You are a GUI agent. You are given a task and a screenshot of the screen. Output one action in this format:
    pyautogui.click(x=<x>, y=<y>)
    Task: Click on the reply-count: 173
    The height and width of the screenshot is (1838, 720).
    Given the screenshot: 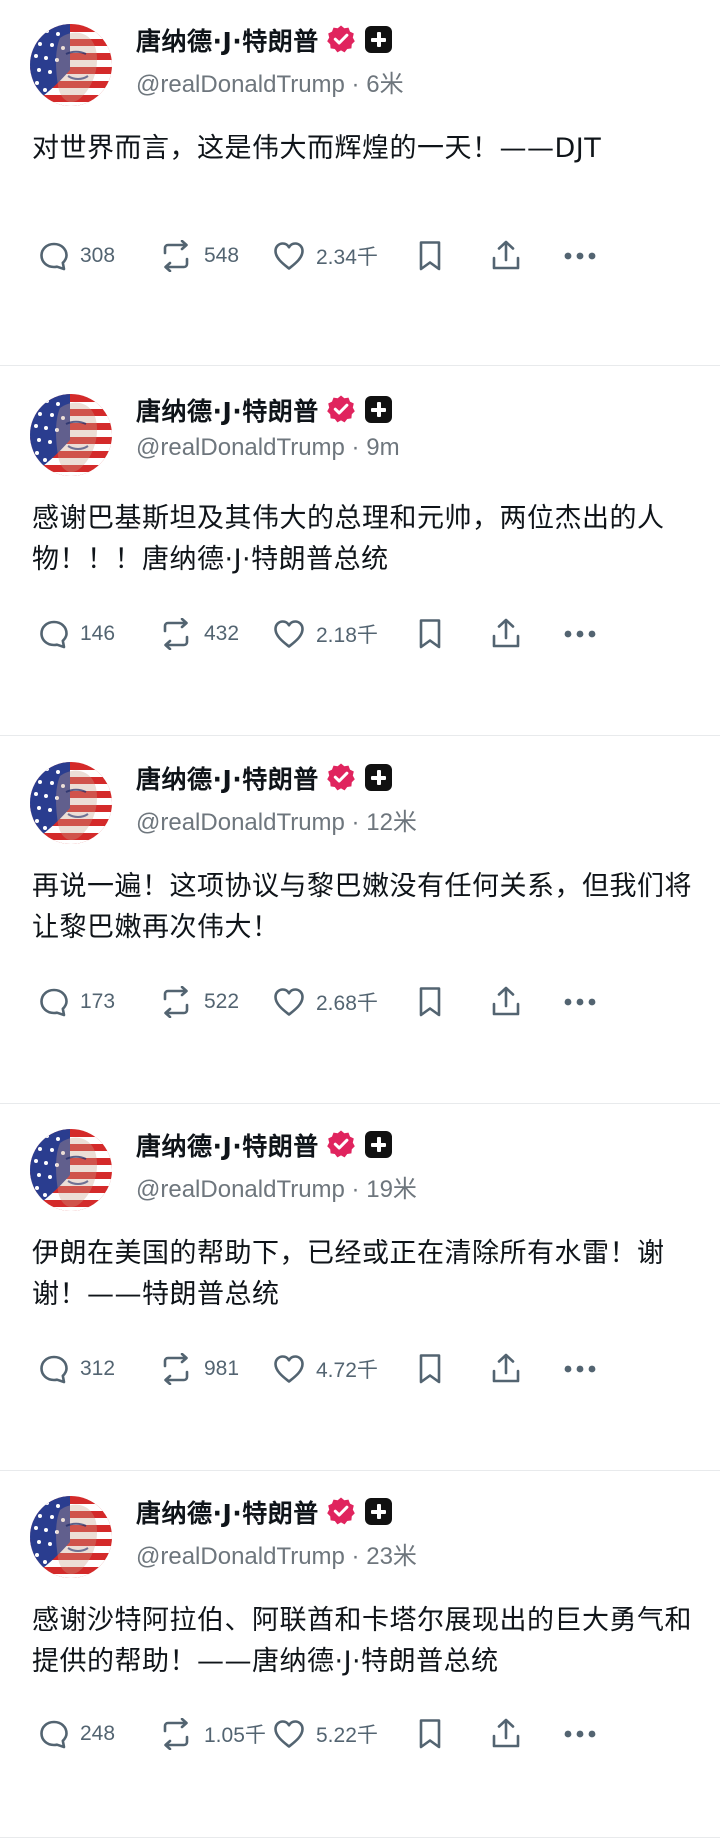 What is the action you would take?
    pyautogui.click(x=98, y=1001)
    